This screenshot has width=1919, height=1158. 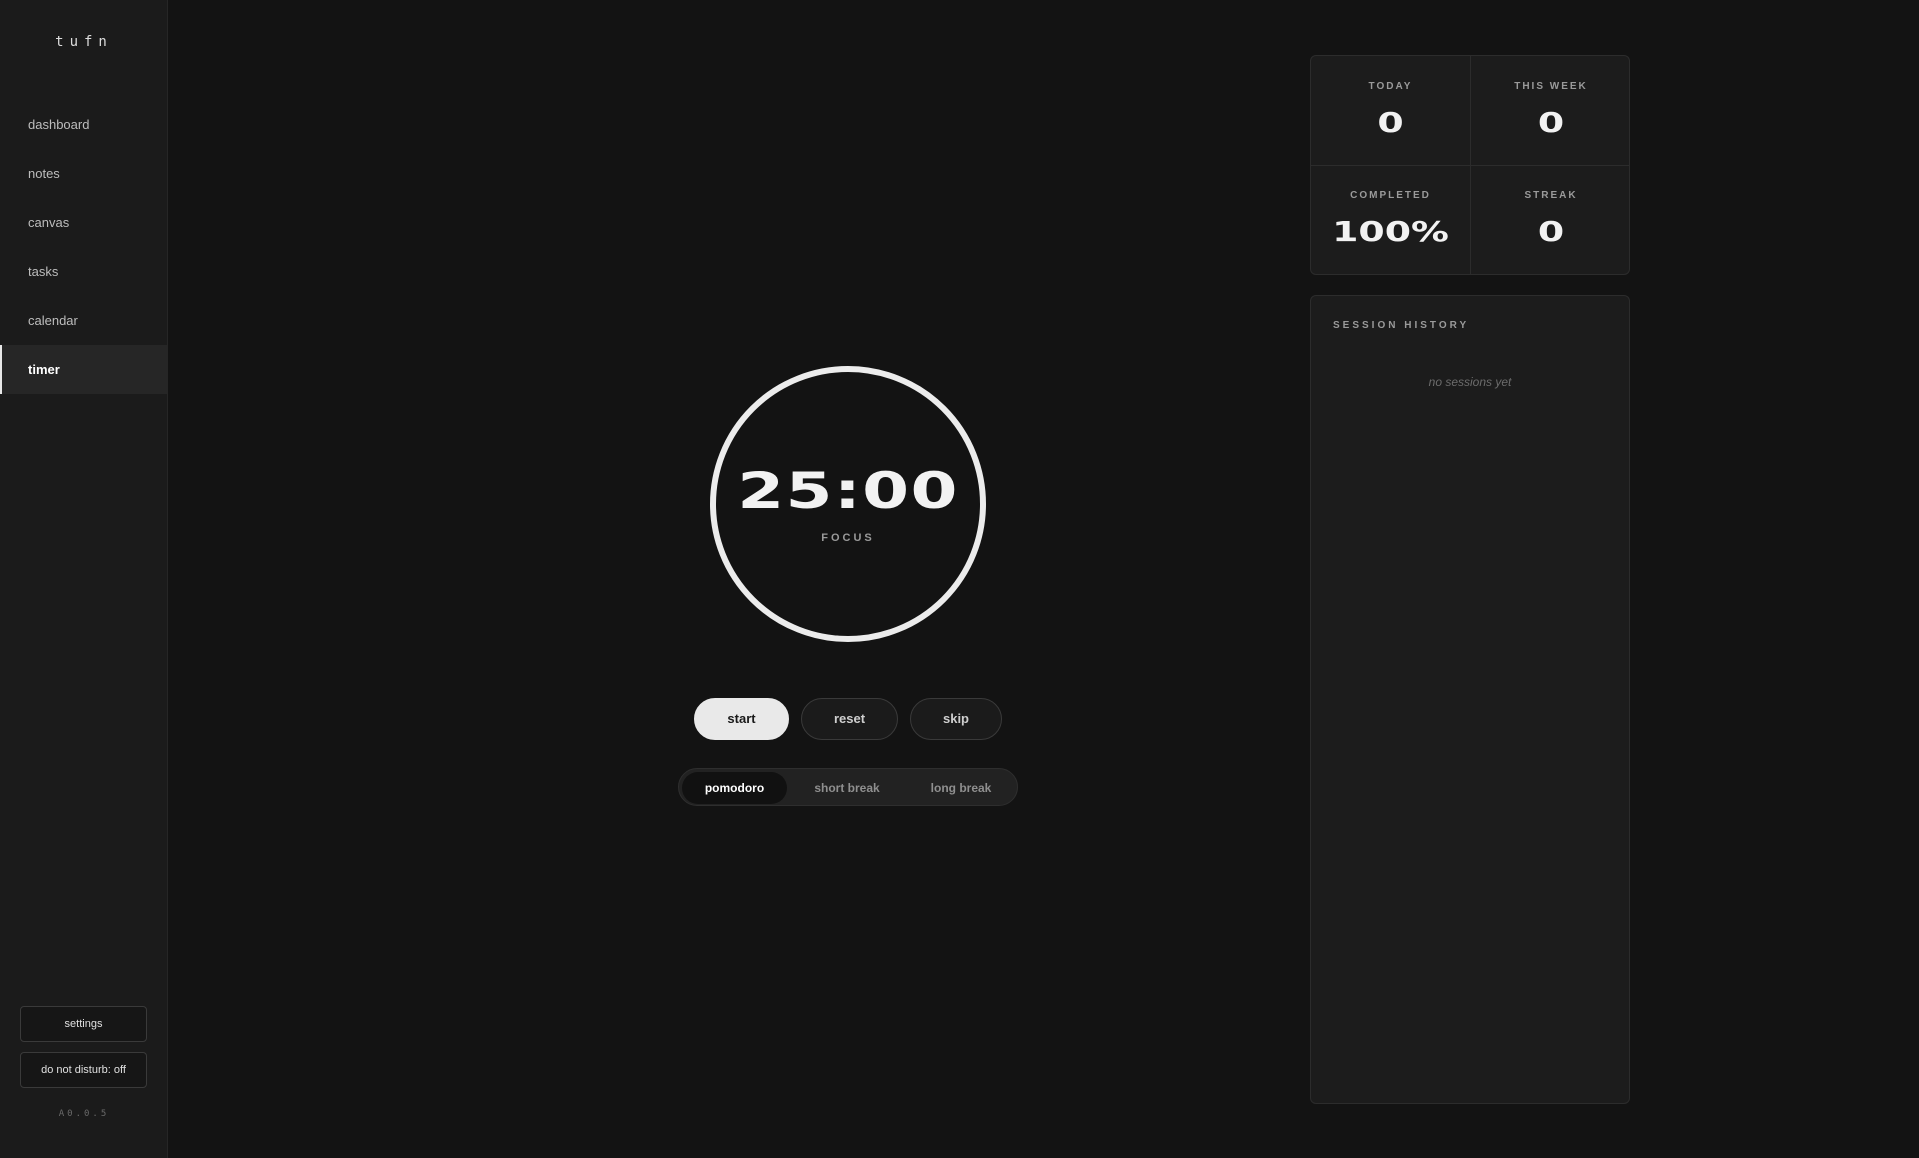 I want to click on mode-selector: pomodoro short break long break, so click(x=848, y=787).